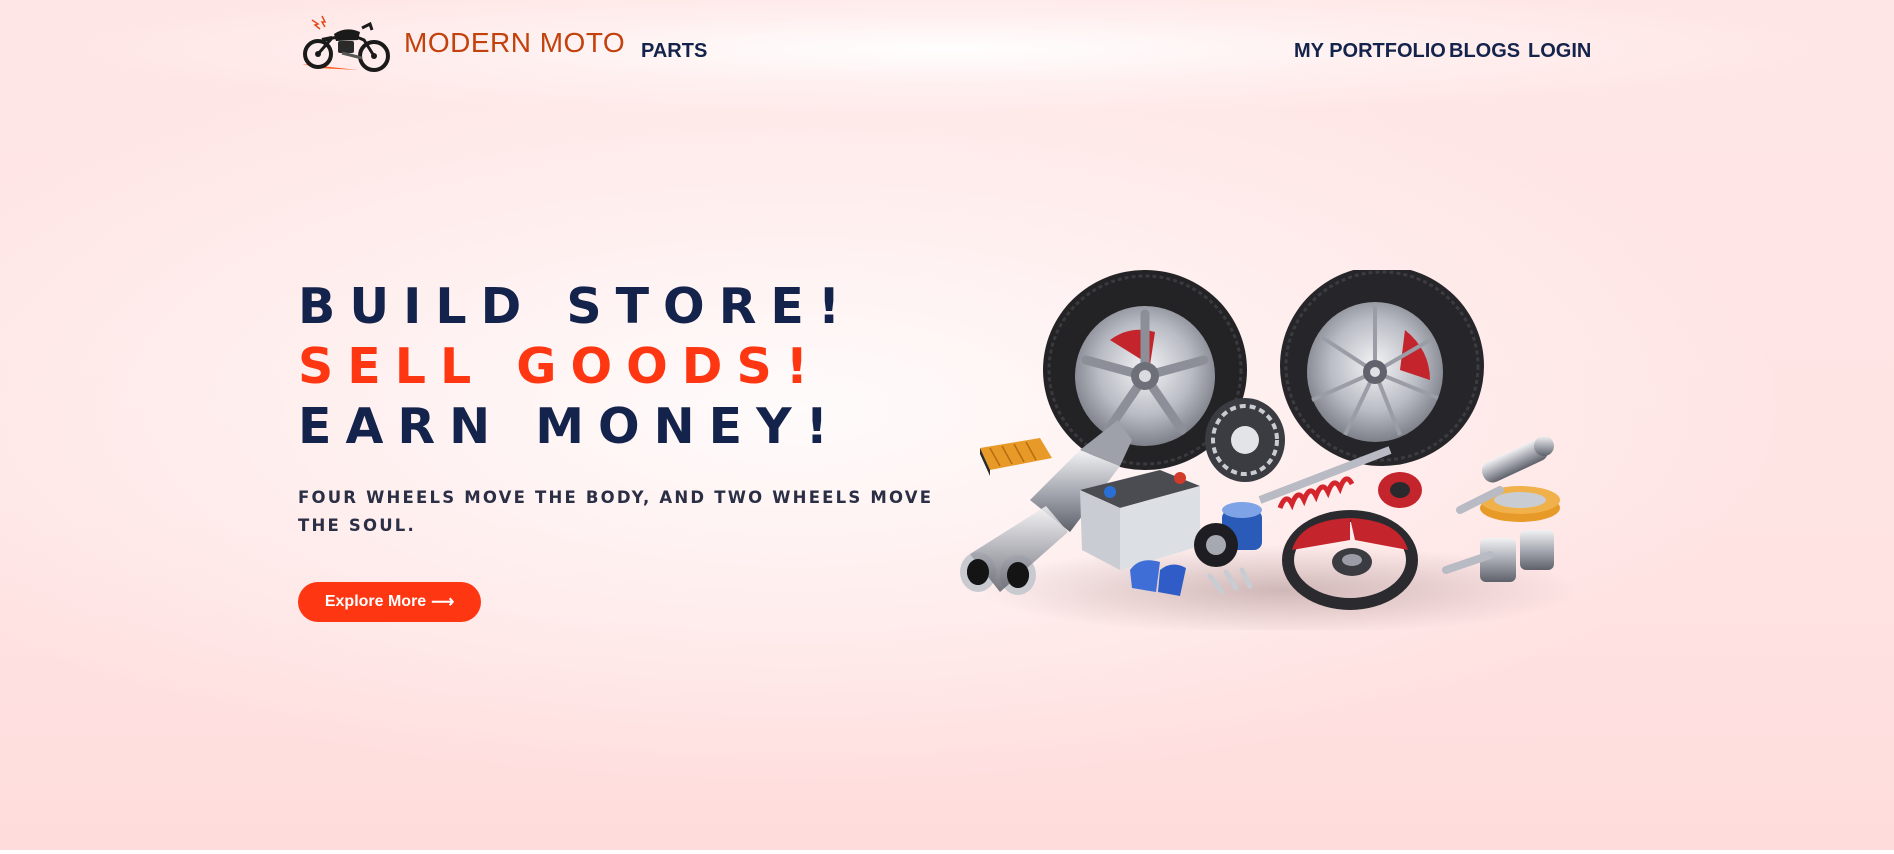 This screenshot has height=854, width=1894. What do you see at coordinates (570, 426) in the screenshot?
I see `hero-headline-line-3: EARN MONEY!` at bounding box center [570, 426].